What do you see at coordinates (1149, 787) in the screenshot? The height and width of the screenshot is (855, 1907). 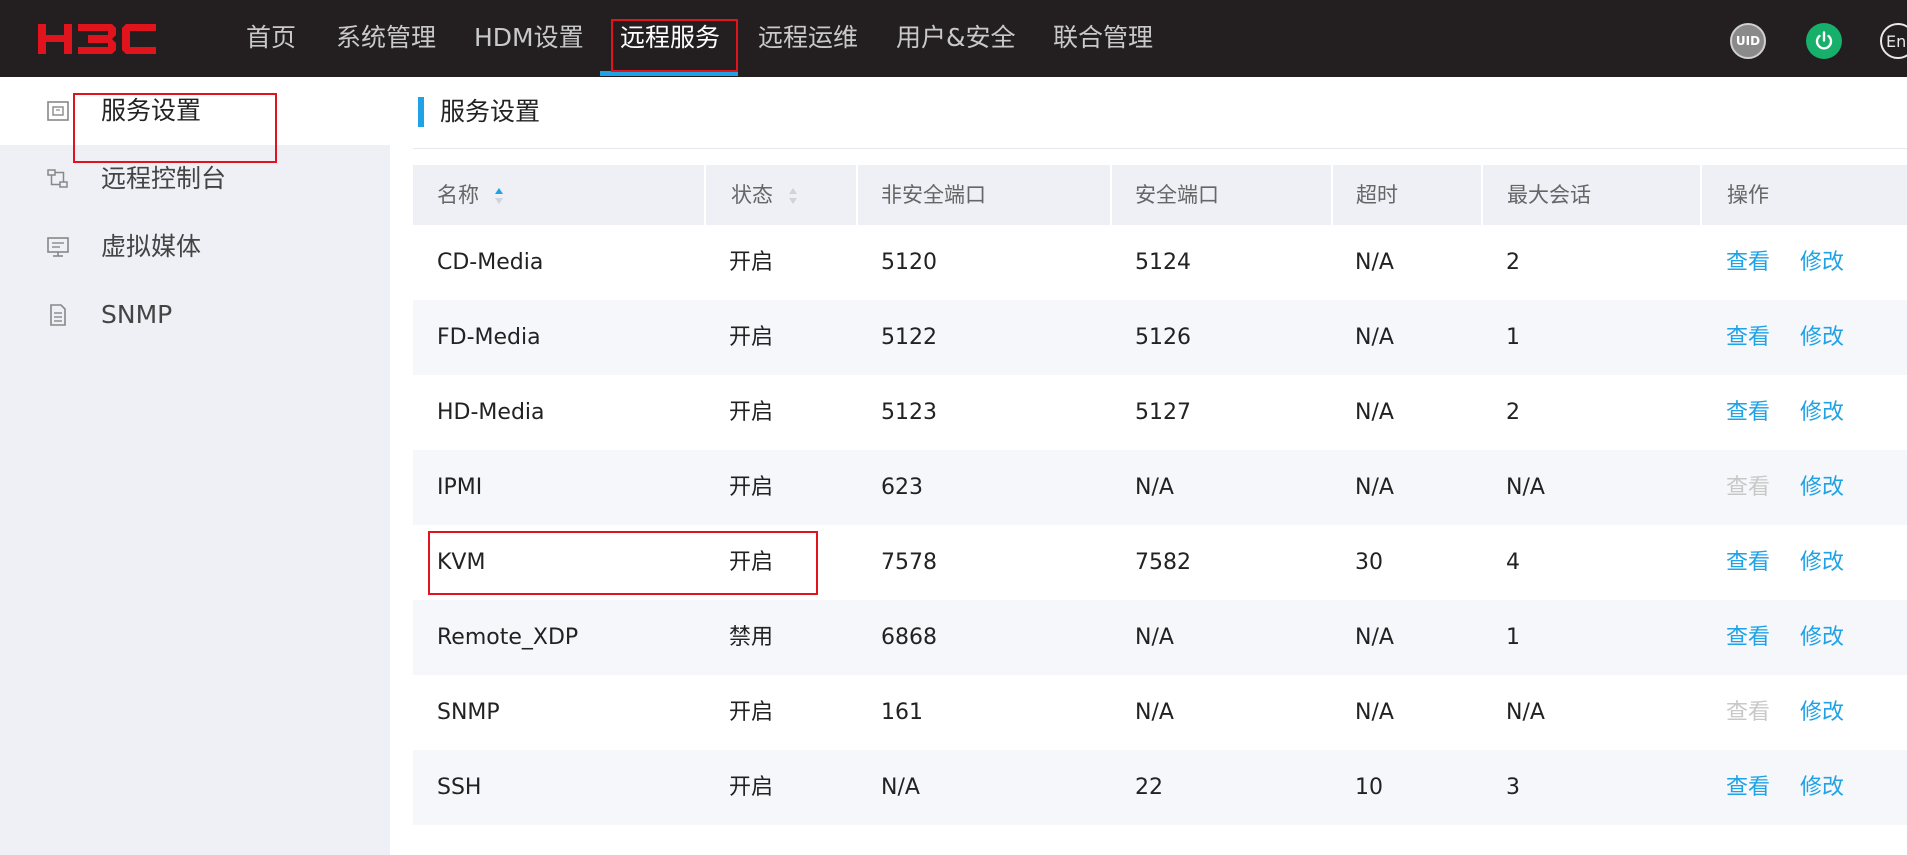 I see `cell-secure-port: 22` at bounding box center [1149, 787].